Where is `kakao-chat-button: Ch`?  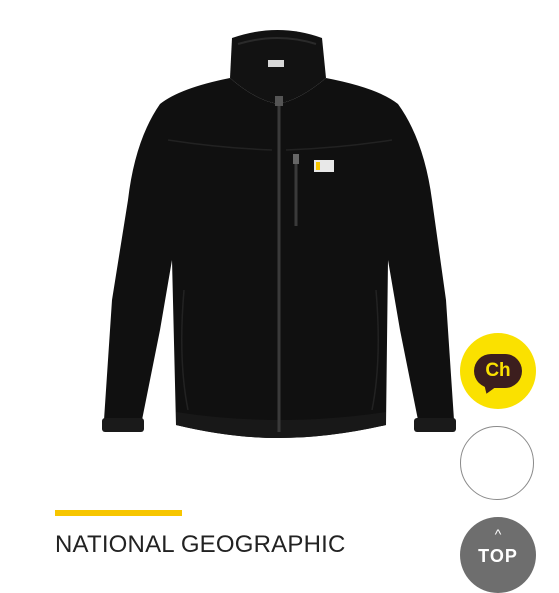 kakao-chat-button: Ch is located at coordinates (498, 371).